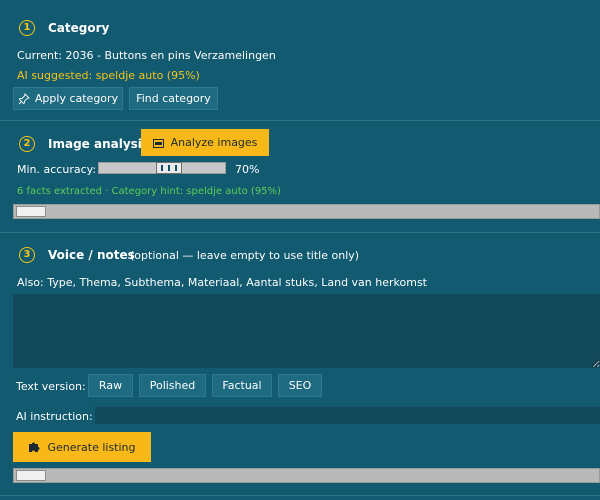 The height and width of the screenshot is (500, 600). I want to click on find-category-button: Find category, so click(173, 98).